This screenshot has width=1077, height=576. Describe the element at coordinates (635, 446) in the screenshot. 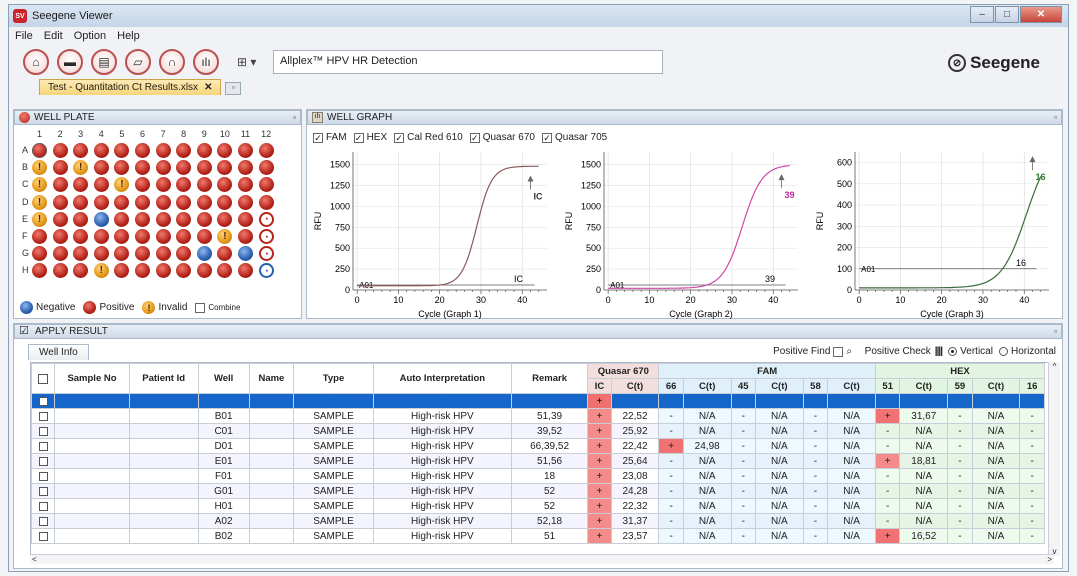

I see `result-cell: 22,42` at that location.